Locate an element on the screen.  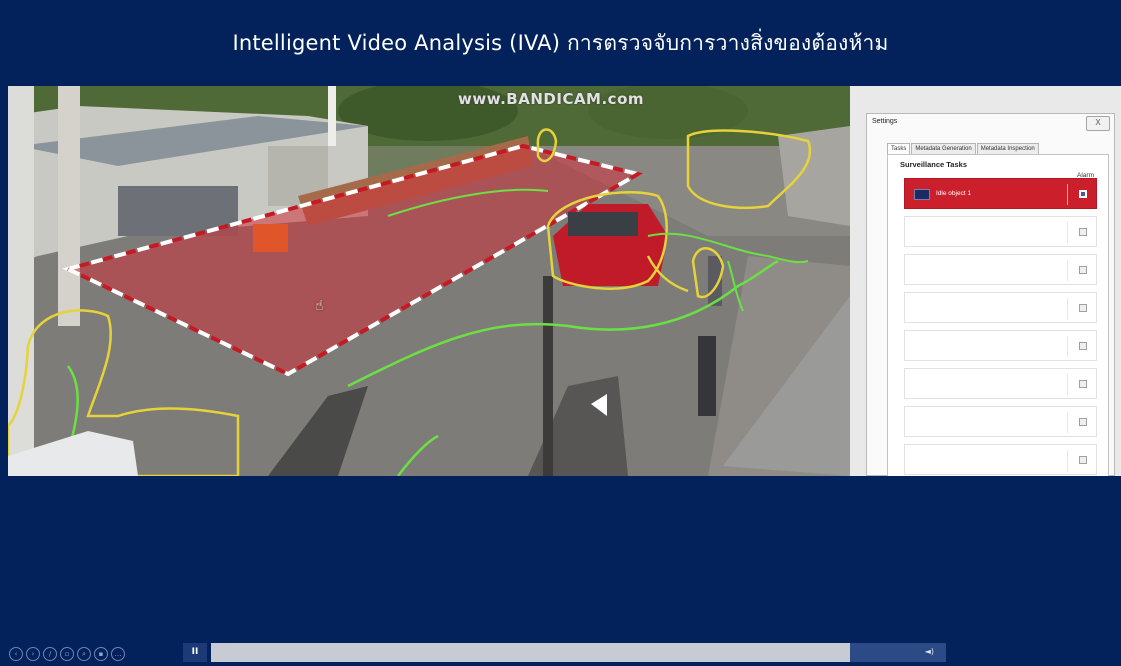
seek-bar: ◄) is located at coordinates (578, 652).